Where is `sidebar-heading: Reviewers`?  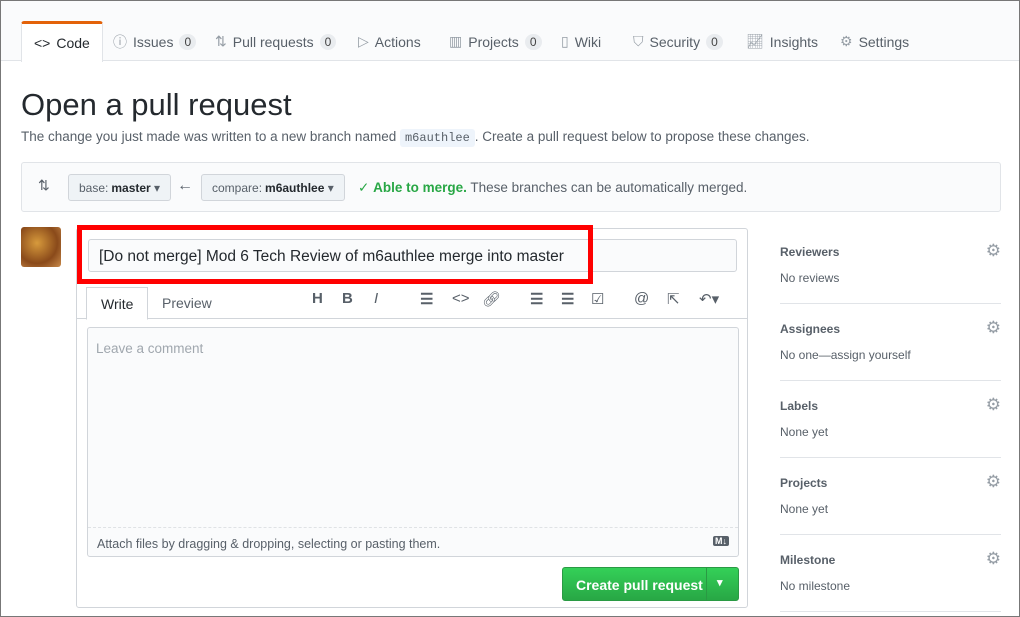 sidebar-heading: Reviewers is located at coordinates (810, 252).